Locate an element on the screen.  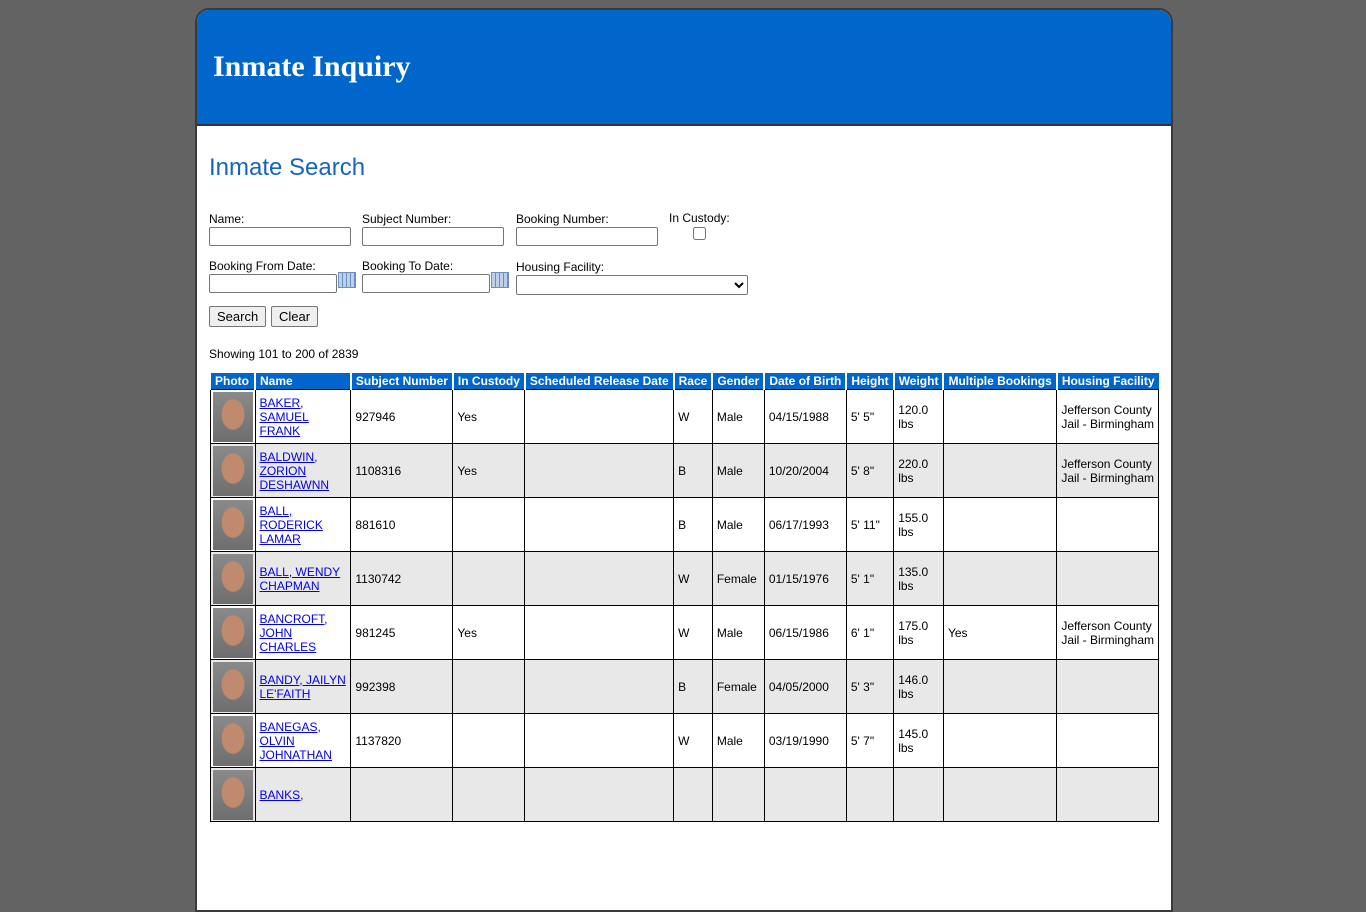
weight-cell: 120.0 lbs is located at coordinates (918, 416).